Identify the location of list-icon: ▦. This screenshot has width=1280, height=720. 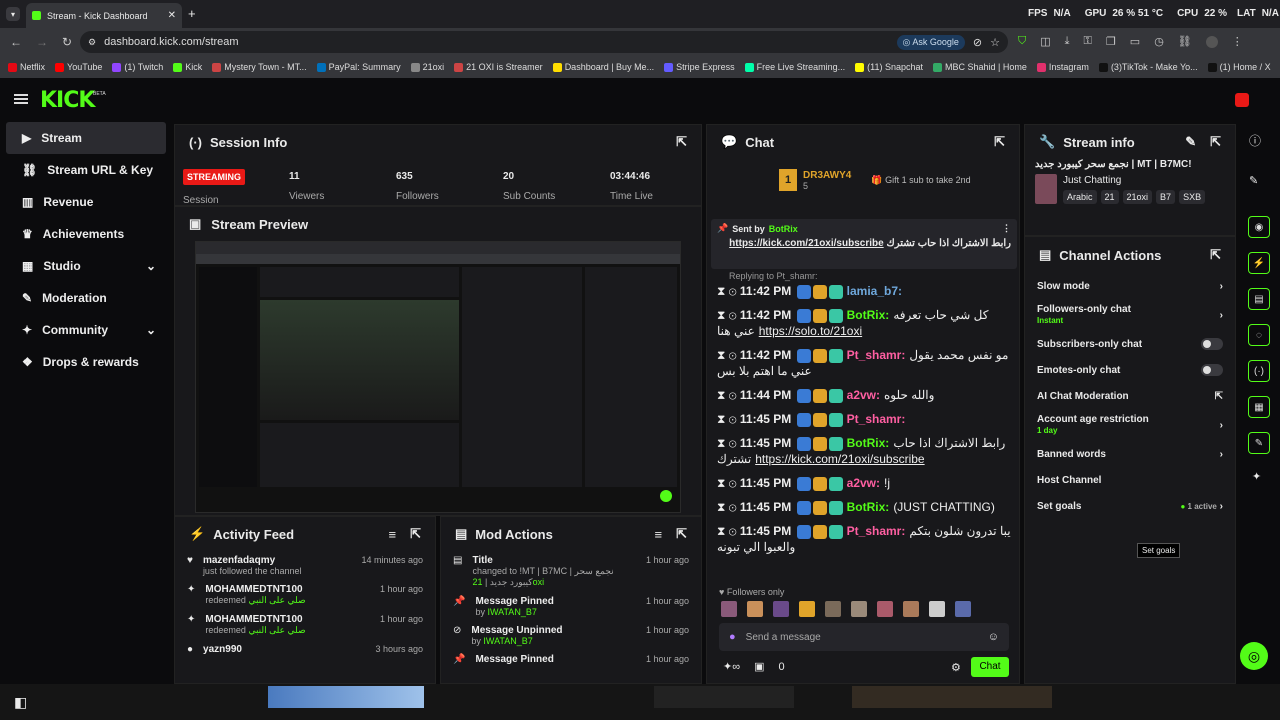
(1259, 407).